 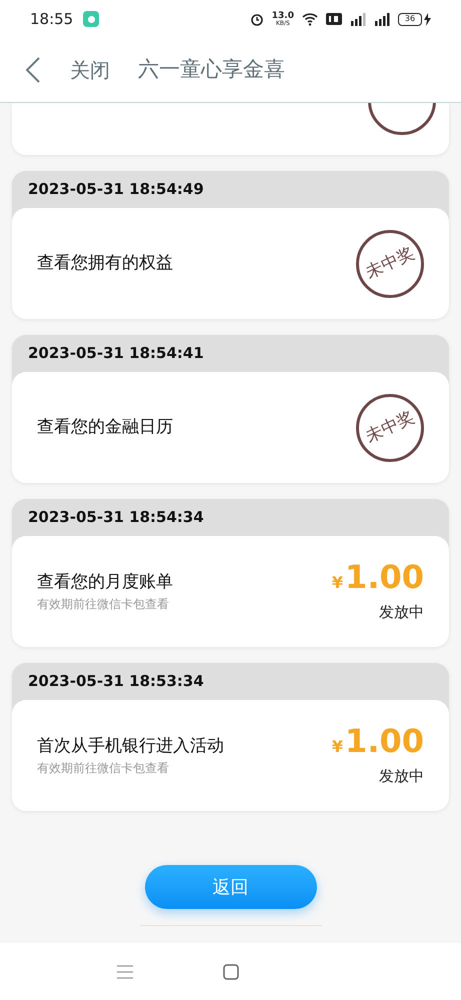 I want to click on record-title: 查看您拥有的权益, so click(x=105, y=263).